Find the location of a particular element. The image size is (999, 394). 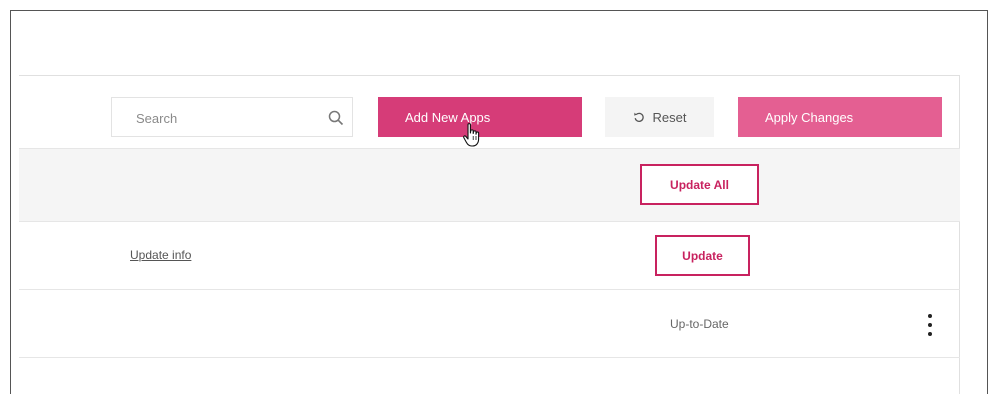

apply-changes-label: Apply Changes is located at coordinates (809, 117).